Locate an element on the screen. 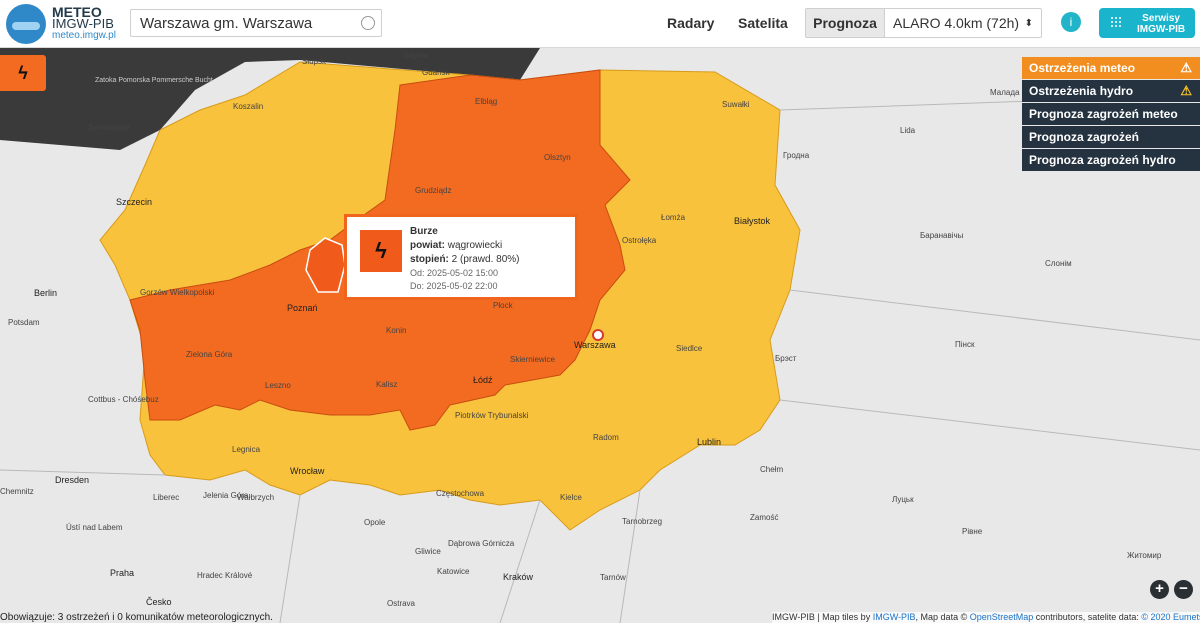  eumetsat-link: © 2020 Eumetsat is located at coordinates (1170, 617).